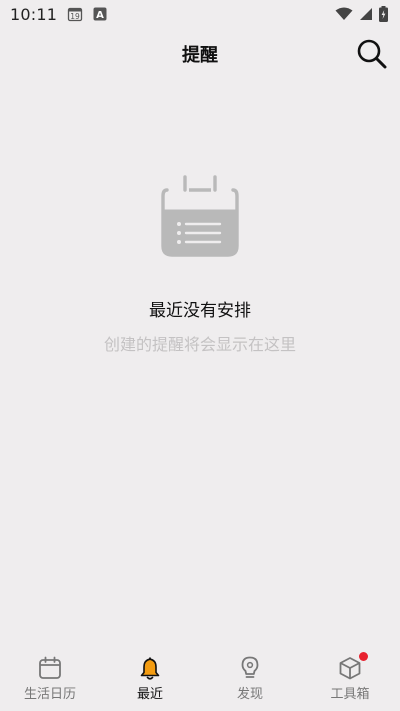 The width and height of the screenshot is (400, 711). What do you see at coordinates (200, 14) in the screenshot?
I see `status-bar: 10:11 19 A` at bounding box center [200, 14].